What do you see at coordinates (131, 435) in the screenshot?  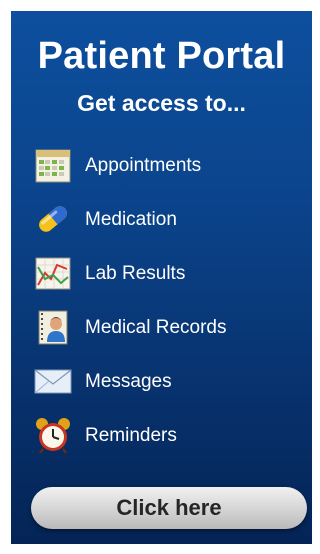 I see `feature-label: Reminders` at bounding box center [131, 435].